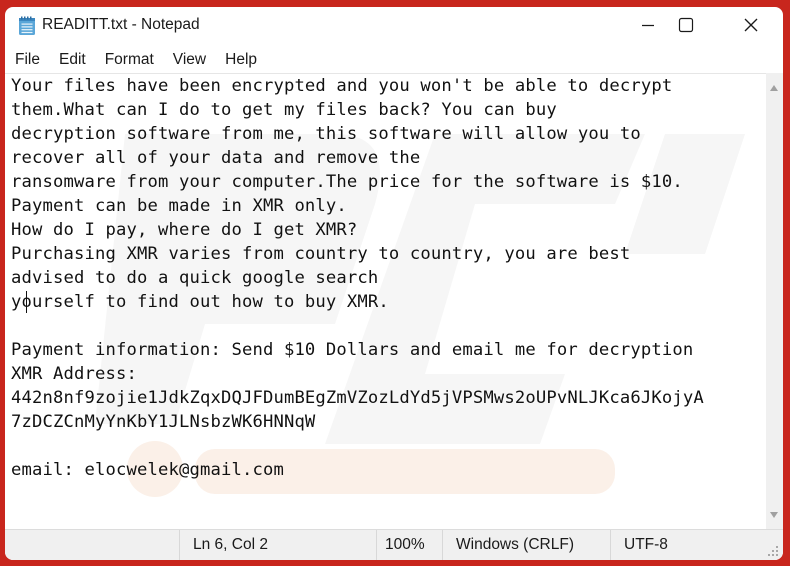 This screenshot has height=566, width=790. Describe the element at coordinates (774, 515) in the screenshot. I see `scroll-down-arrow-icon` at that location.